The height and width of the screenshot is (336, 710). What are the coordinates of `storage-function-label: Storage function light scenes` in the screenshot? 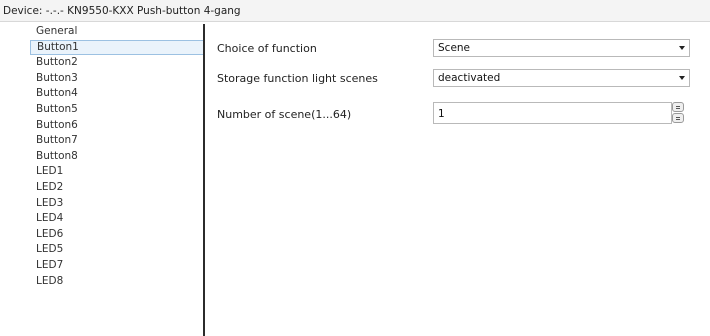 It's located at (297, 78).